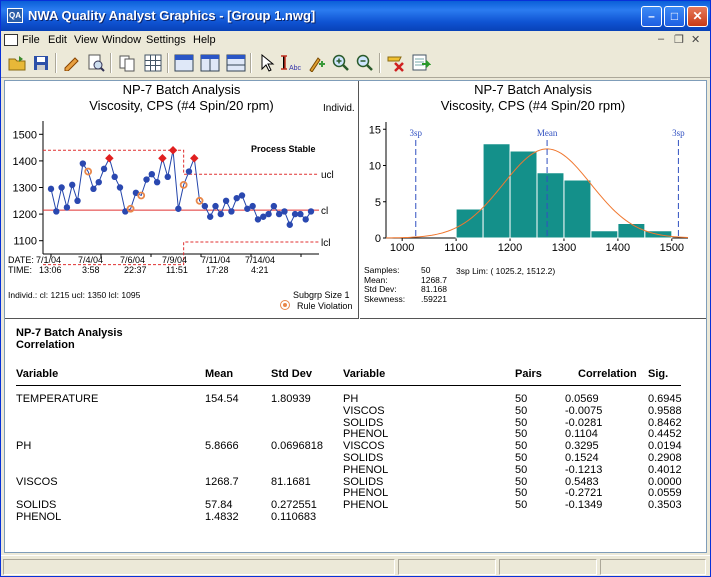  I want to click on time-tick: 11:51, so click(177, 270).